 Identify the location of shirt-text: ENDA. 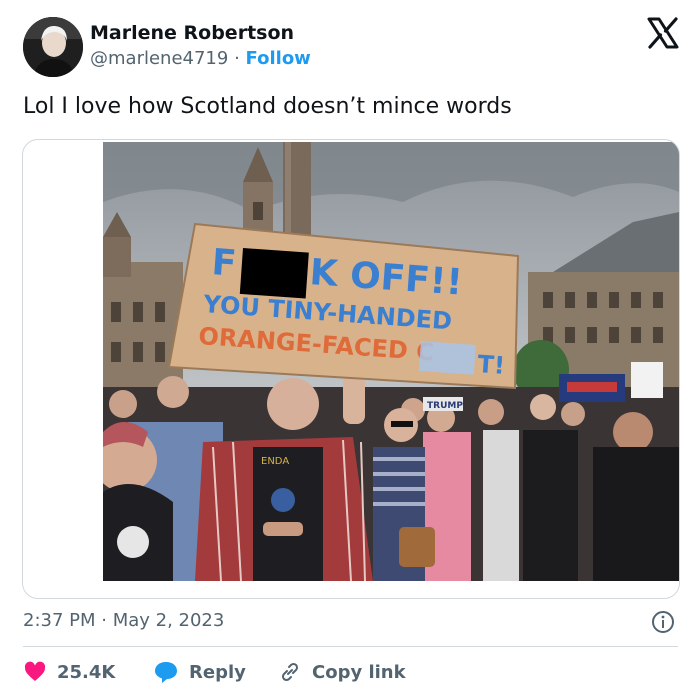
(275, 461).